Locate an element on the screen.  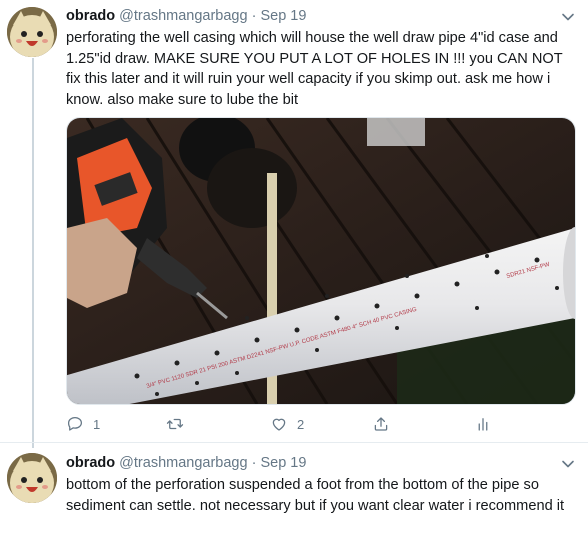
analytics-button is located at coordinates (483, 424).